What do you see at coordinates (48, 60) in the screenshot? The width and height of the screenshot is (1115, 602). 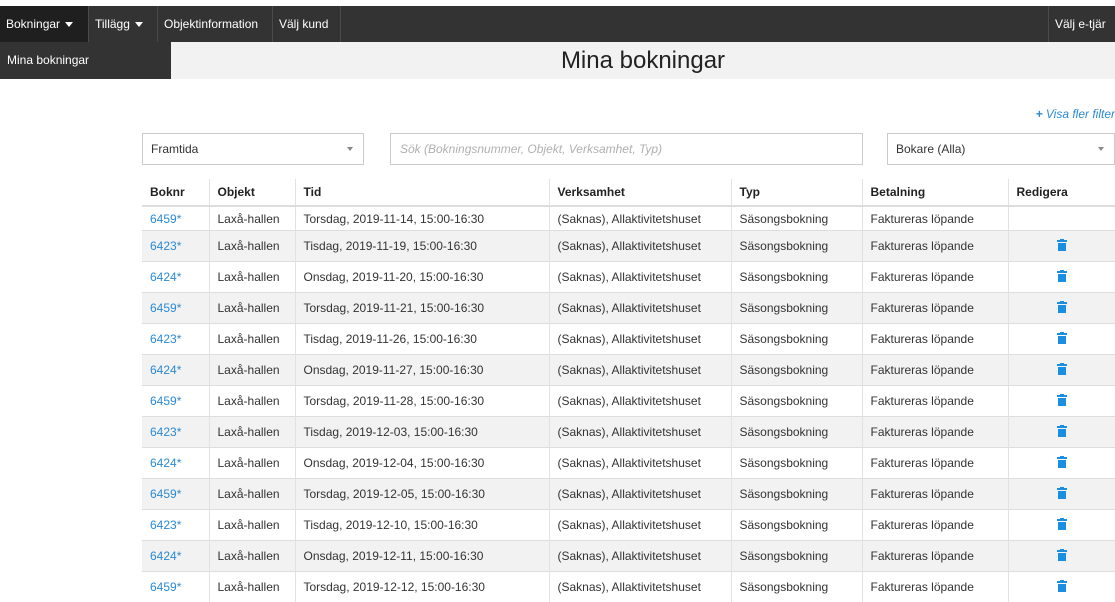 I see `submenu-label: Mina bokningar` at bounding box center [48, 60].